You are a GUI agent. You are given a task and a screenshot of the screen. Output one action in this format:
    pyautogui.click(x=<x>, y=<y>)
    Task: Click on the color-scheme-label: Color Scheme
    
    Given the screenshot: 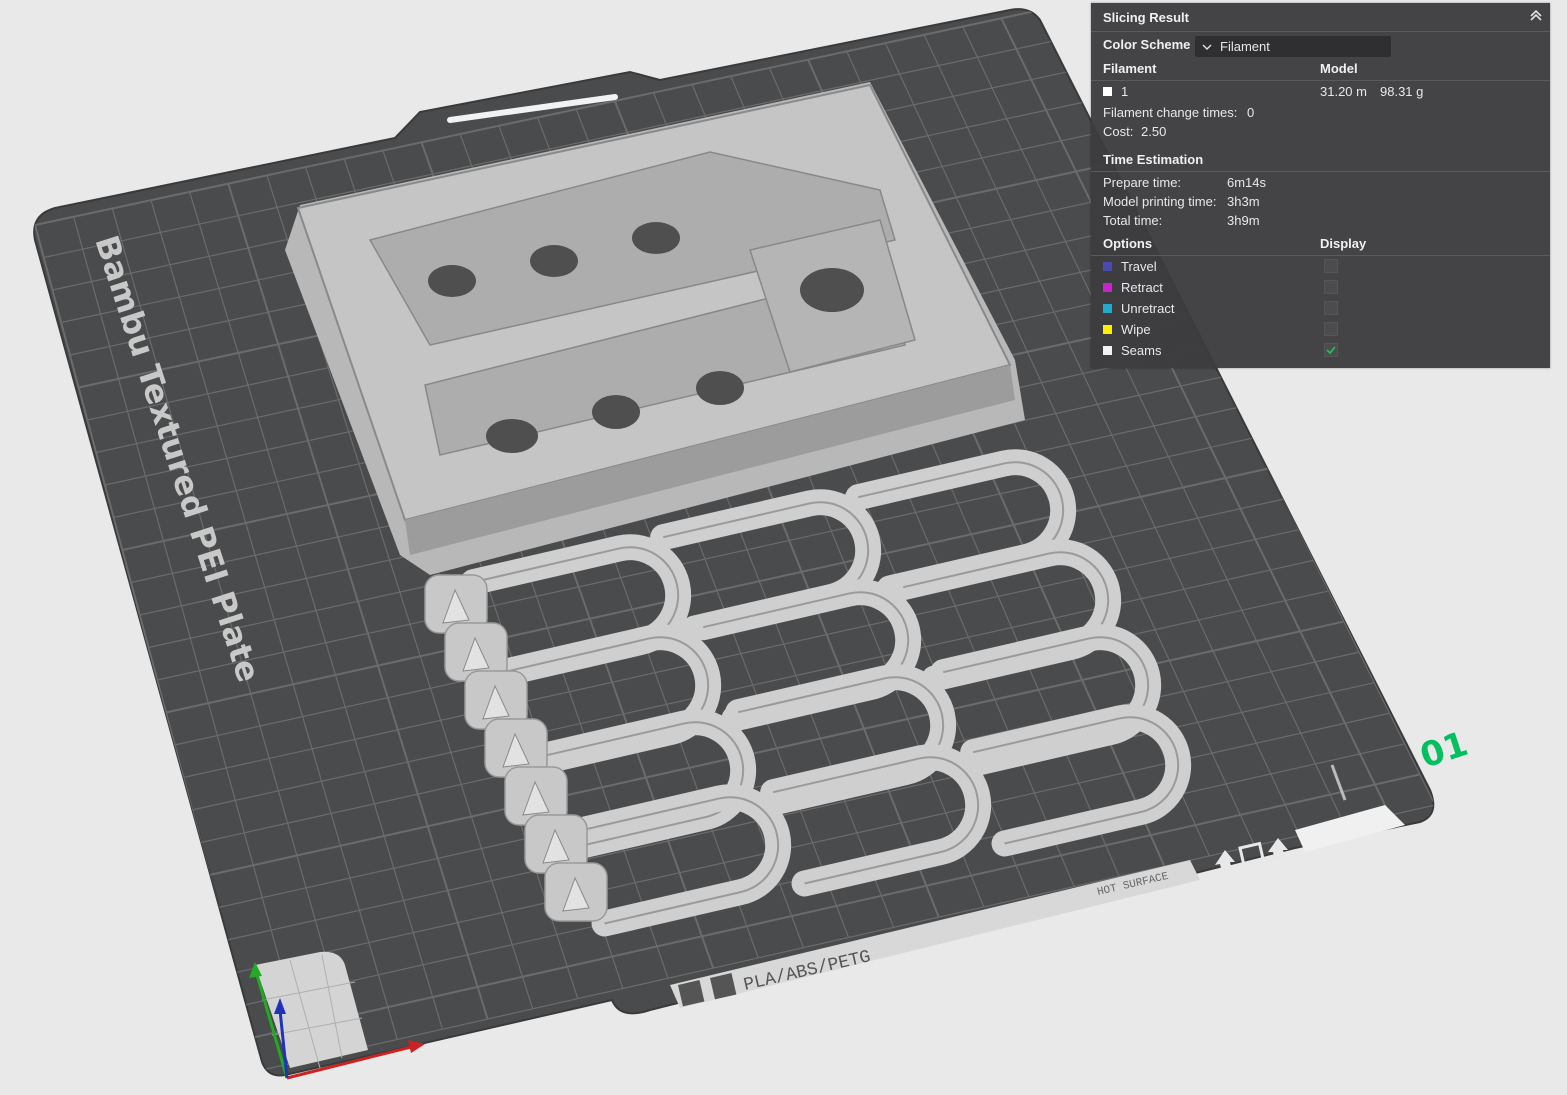 What is the action you would take?
    pyautogui.click(x=1147, y=44)
    